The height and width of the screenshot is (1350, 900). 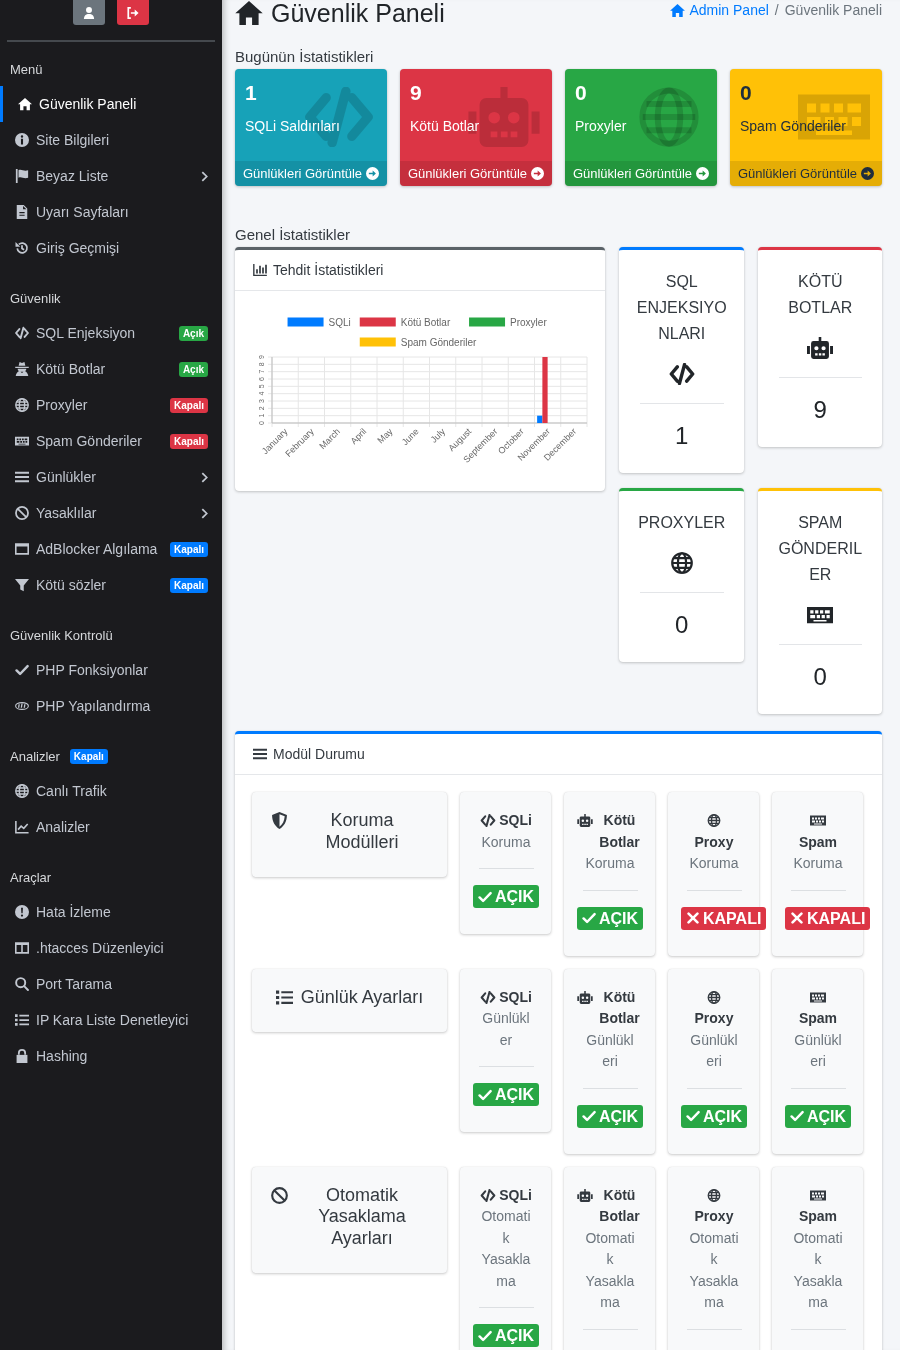 I want to click on module-name: Proxy, so click(x=714, y=1018).